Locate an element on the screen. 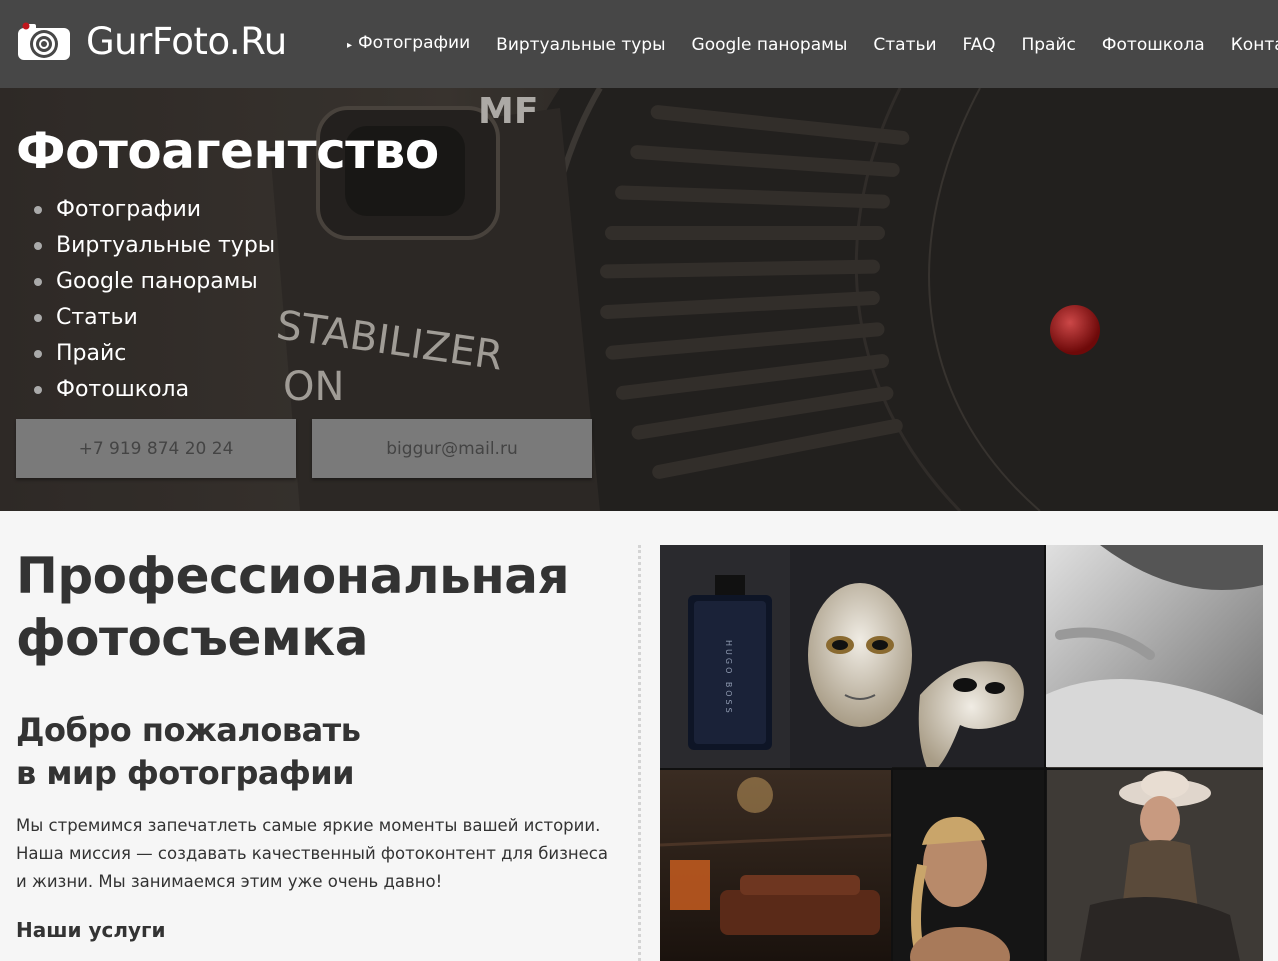 The height and width of the screenshot is (961, 1278). hero-link-photos: Фотографии is located at coordinates (145, 210).